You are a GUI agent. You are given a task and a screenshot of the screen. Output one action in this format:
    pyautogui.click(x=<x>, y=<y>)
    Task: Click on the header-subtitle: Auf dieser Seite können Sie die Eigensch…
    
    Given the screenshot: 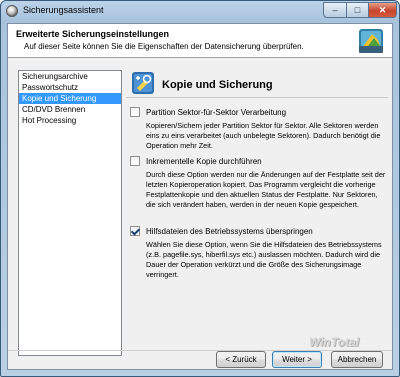 What is the action you would take?
    pyautogui.click(x=164, y=46)
    